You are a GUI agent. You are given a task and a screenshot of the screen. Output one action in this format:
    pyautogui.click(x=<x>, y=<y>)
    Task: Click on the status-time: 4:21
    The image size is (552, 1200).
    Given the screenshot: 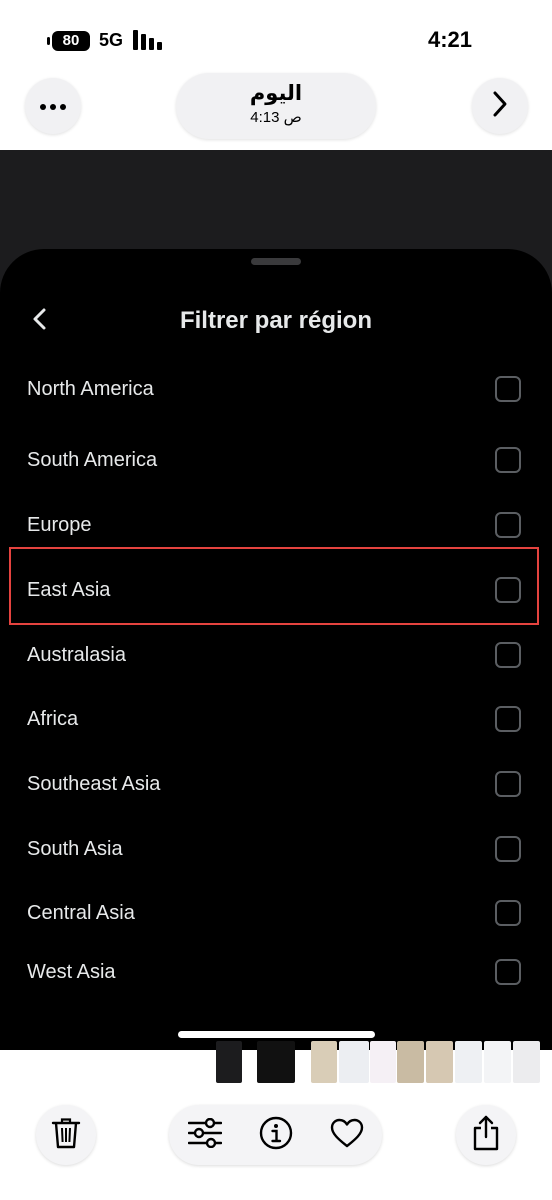 What is the action you would take?
    pyautogui.click(x=449, y=39)
    